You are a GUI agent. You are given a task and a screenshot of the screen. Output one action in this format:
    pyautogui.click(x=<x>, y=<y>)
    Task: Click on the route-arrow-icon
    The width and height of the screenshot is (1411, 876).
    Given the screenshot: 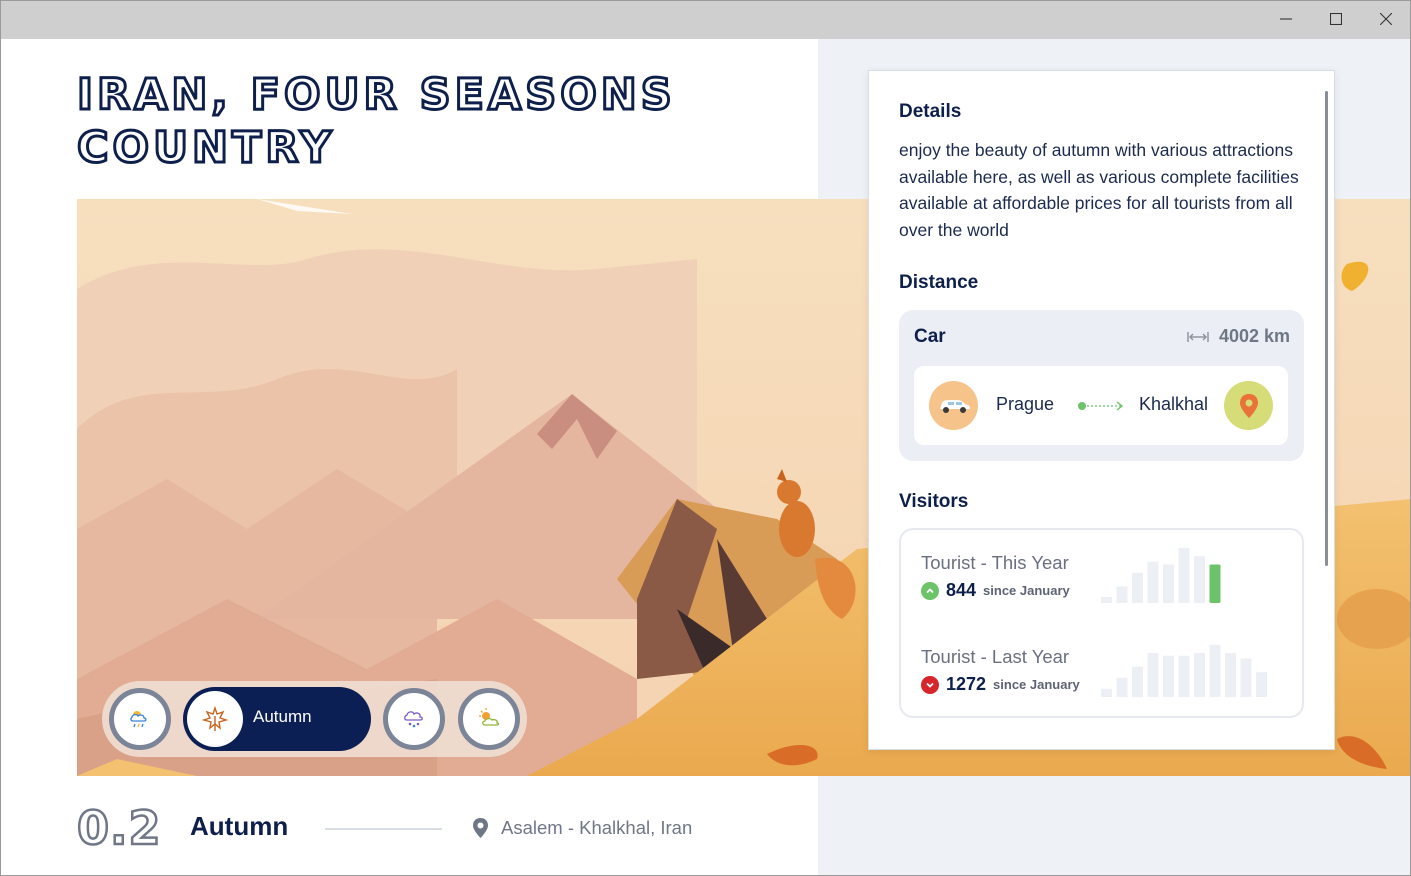 What is the action you would take?
    pyautogui.click(x=1101, y=406)
    